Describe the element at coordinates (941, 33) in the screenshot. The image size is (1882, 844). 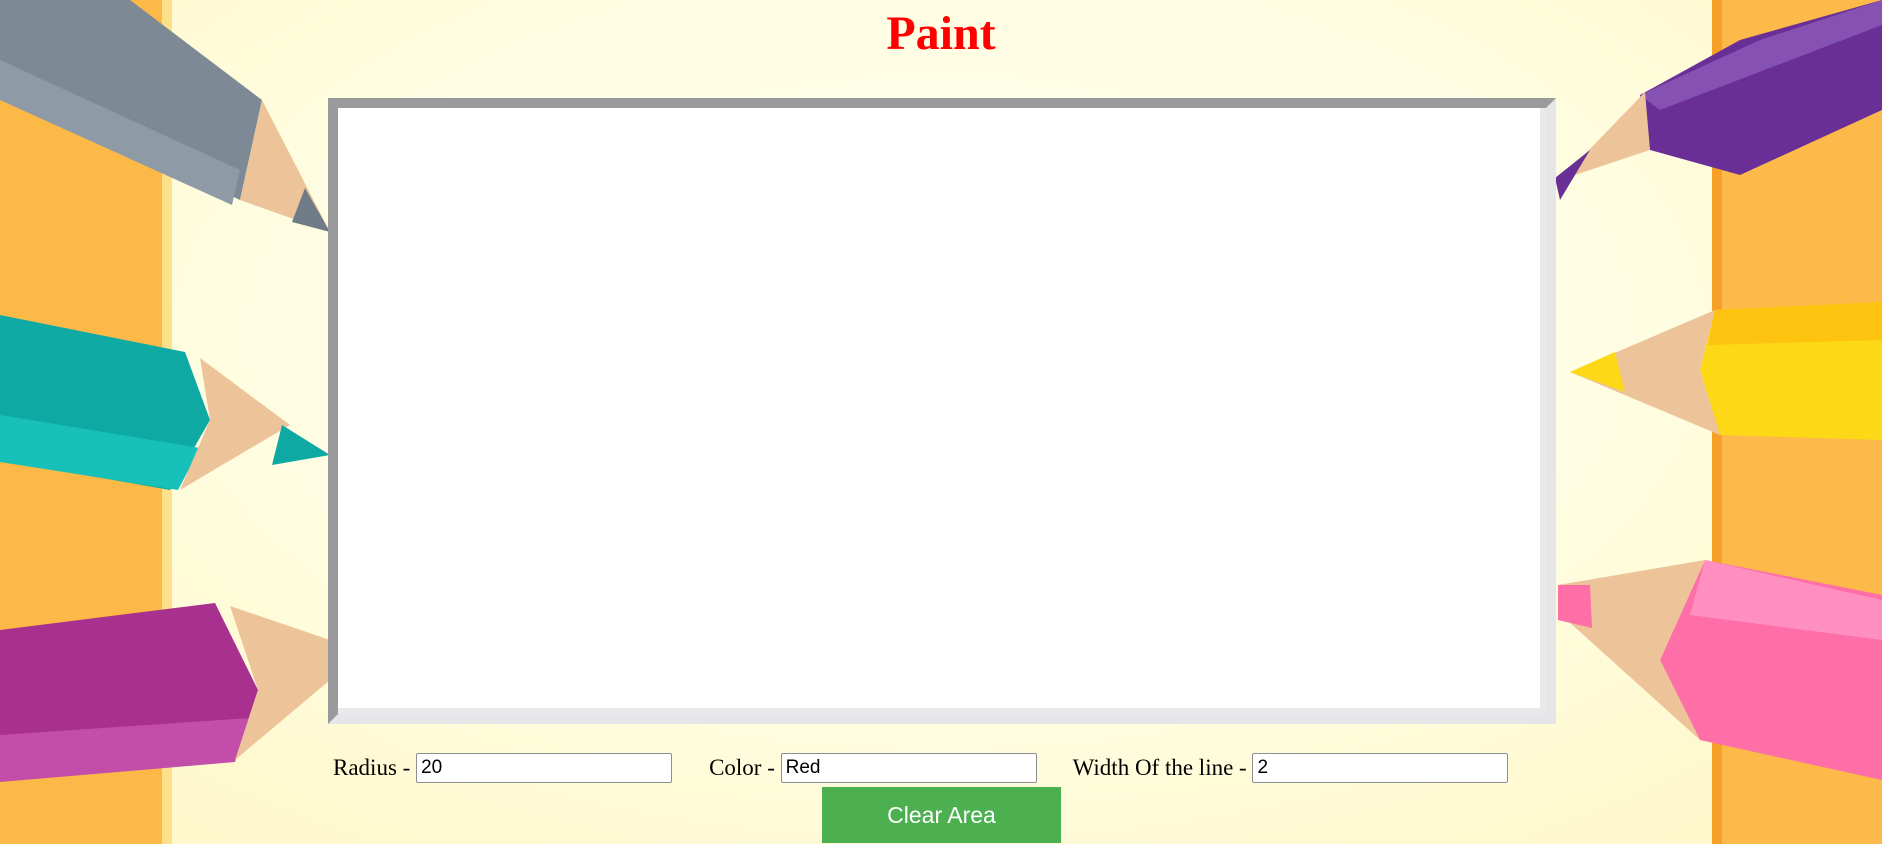
I see `page-title: Paint` at that location.